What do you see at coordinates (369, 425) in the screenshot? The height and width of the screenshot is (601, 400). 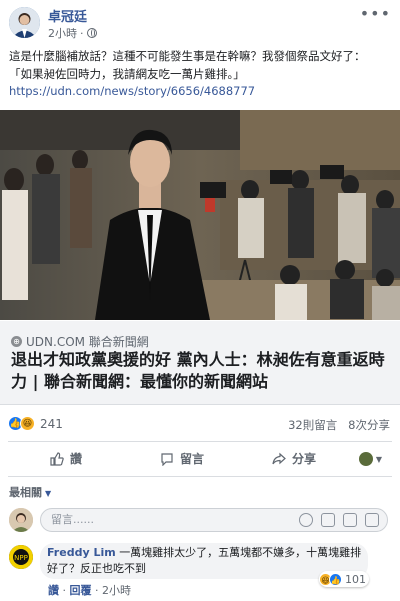 I see `share-count-link: 8次分享` at bounding box center [369, 425].